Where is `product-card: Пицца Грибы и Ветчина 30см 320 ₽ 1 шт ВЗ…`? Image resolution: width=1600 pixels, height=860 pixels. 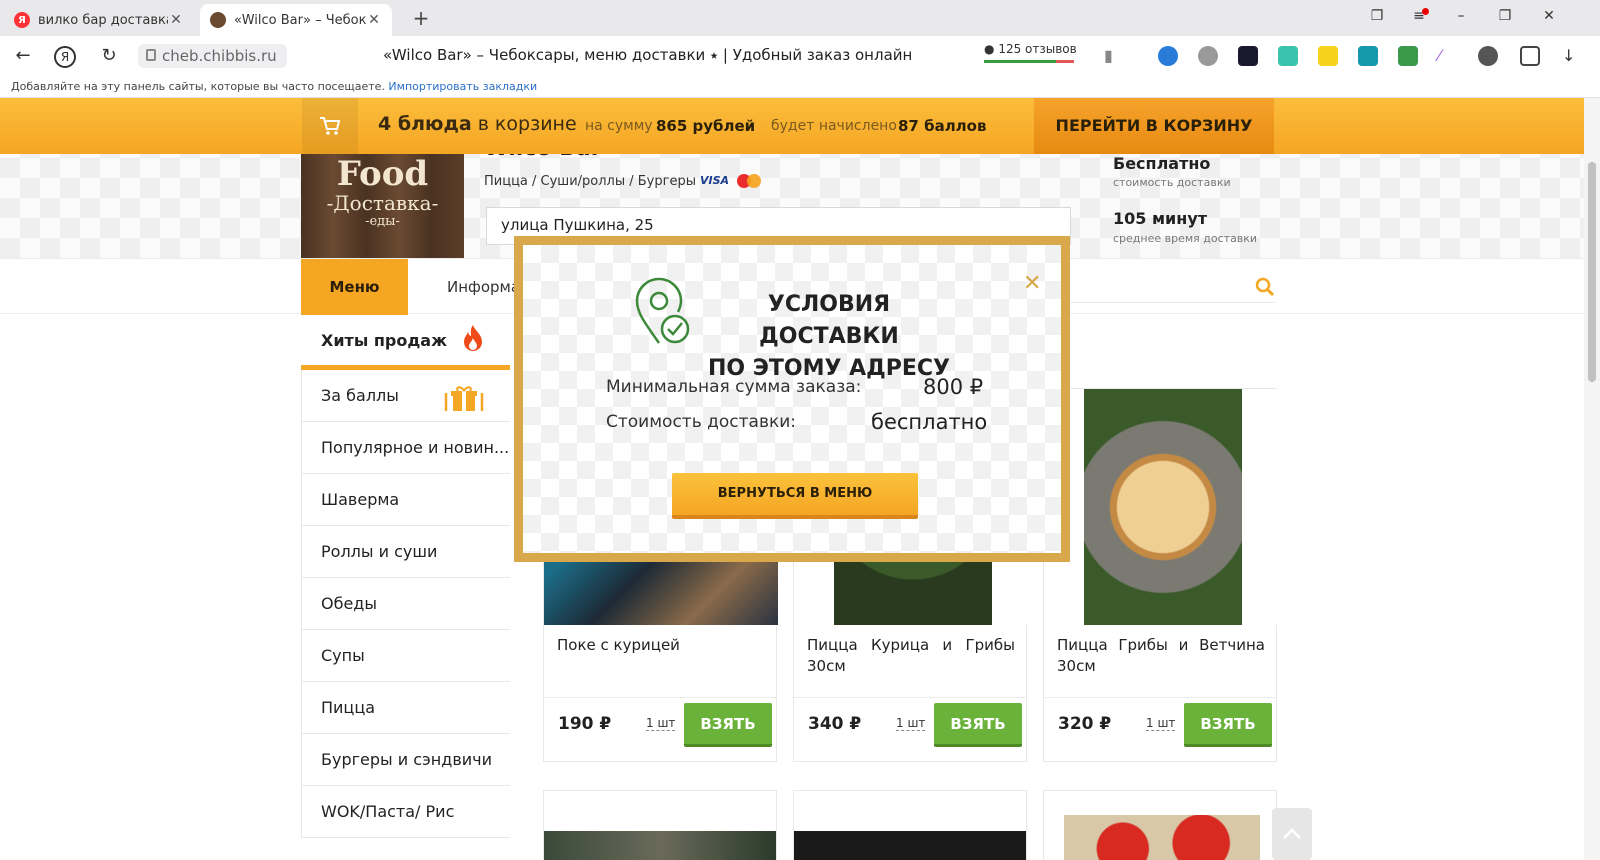
product-card: Пицца Грибы и Ветчина 30см 320 ₽ 1 шт ВЗ… is located at coordinates (1160, 575).